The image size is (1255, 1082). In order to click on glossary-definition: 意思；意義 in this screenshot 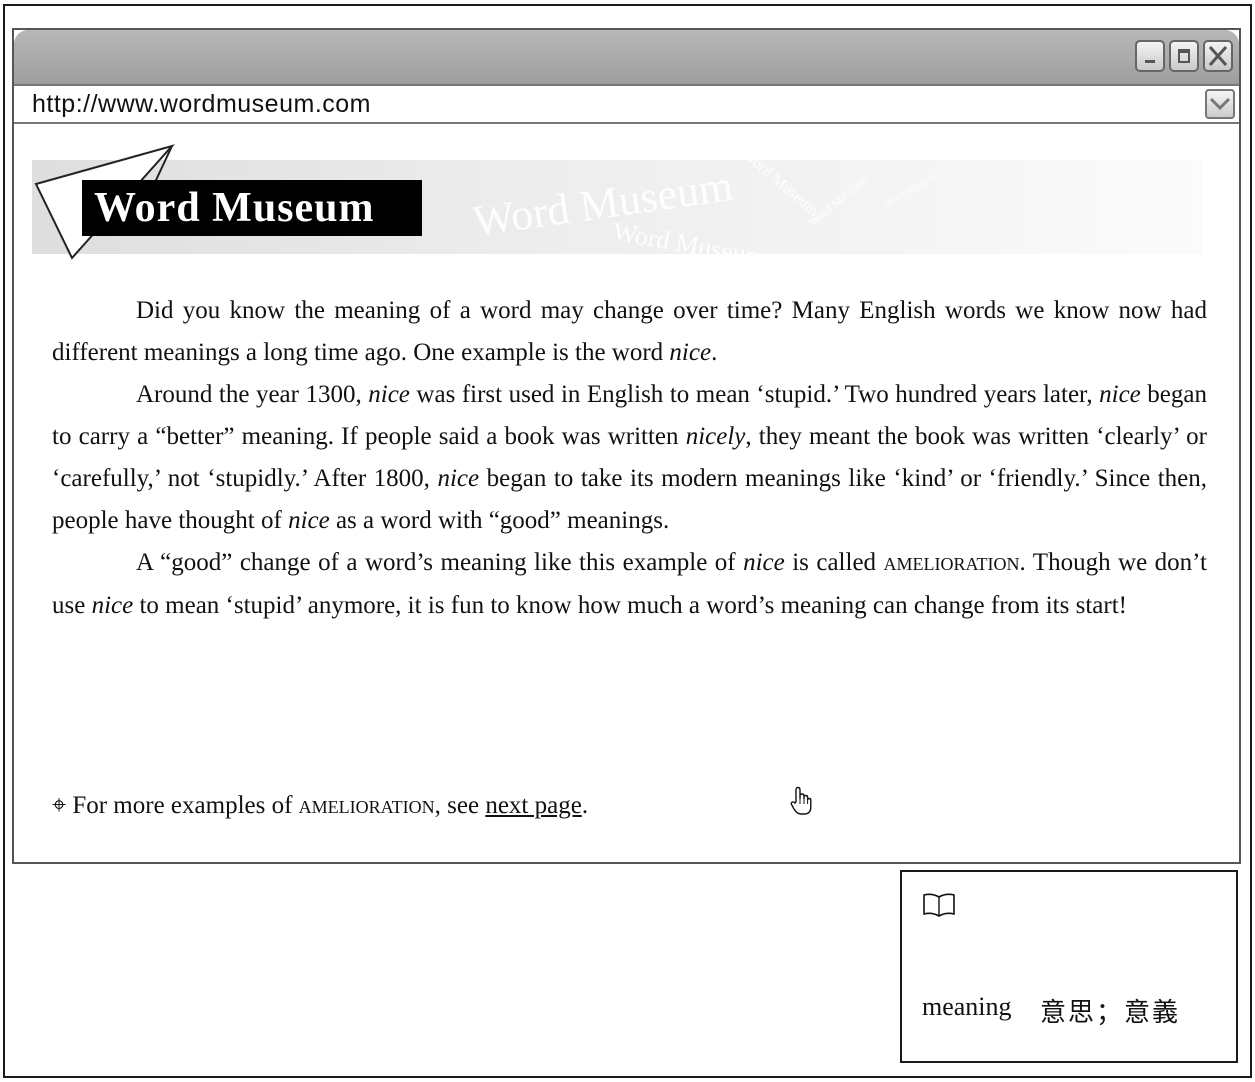, I will do `click(1110, 1013)`.